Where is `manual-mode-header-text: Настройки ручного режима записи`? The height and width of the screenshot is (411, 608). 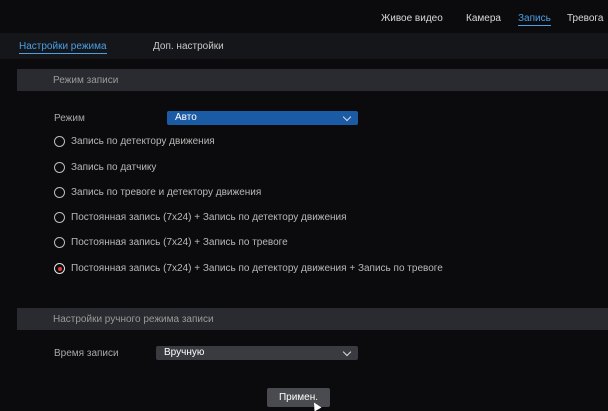 manual-mode-header-text: Настройки ручного режима записи is located at coordinates (133, 319).